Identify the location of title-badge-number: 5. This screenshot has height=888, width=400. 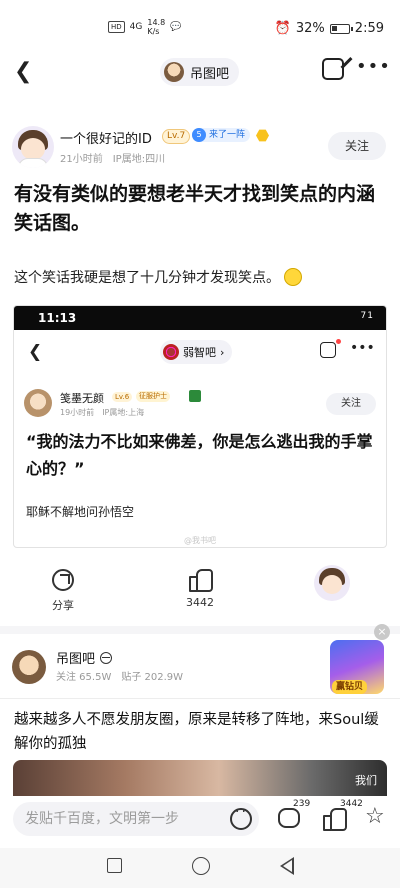
(199, 135).